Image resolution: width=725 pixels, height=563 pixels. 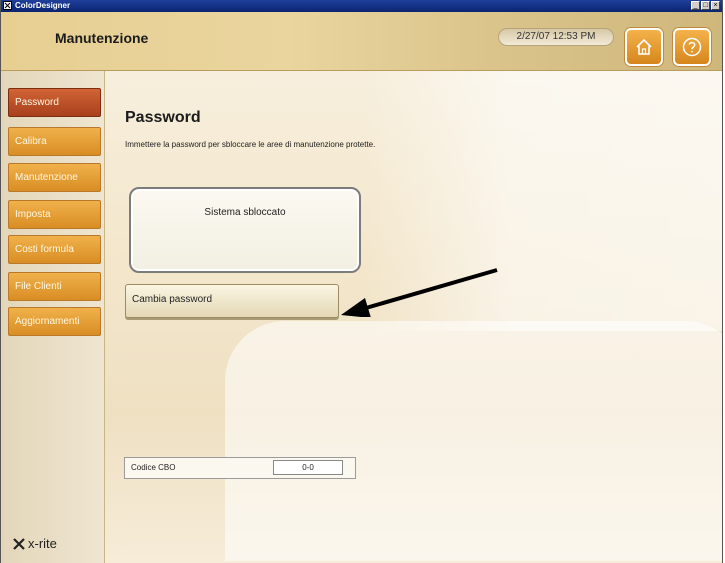 I want to click on xrite-logo-text: x-rite, so click(x=42, y=543).